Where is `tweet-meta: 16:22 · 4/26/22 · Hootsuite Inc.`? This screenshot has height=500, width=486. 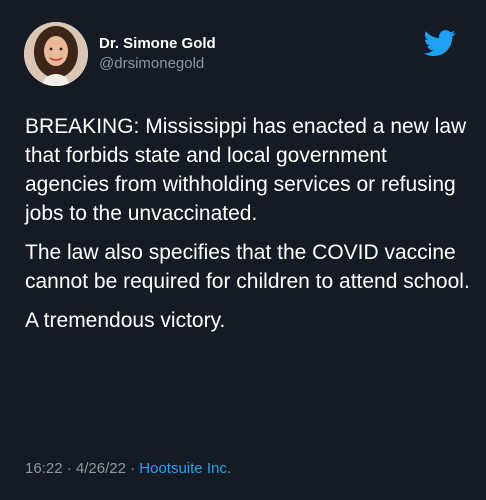 tweet-meta: 16:22 · 4/26/22 · Hootsuite Inc. is located at coordinates (128, 468).